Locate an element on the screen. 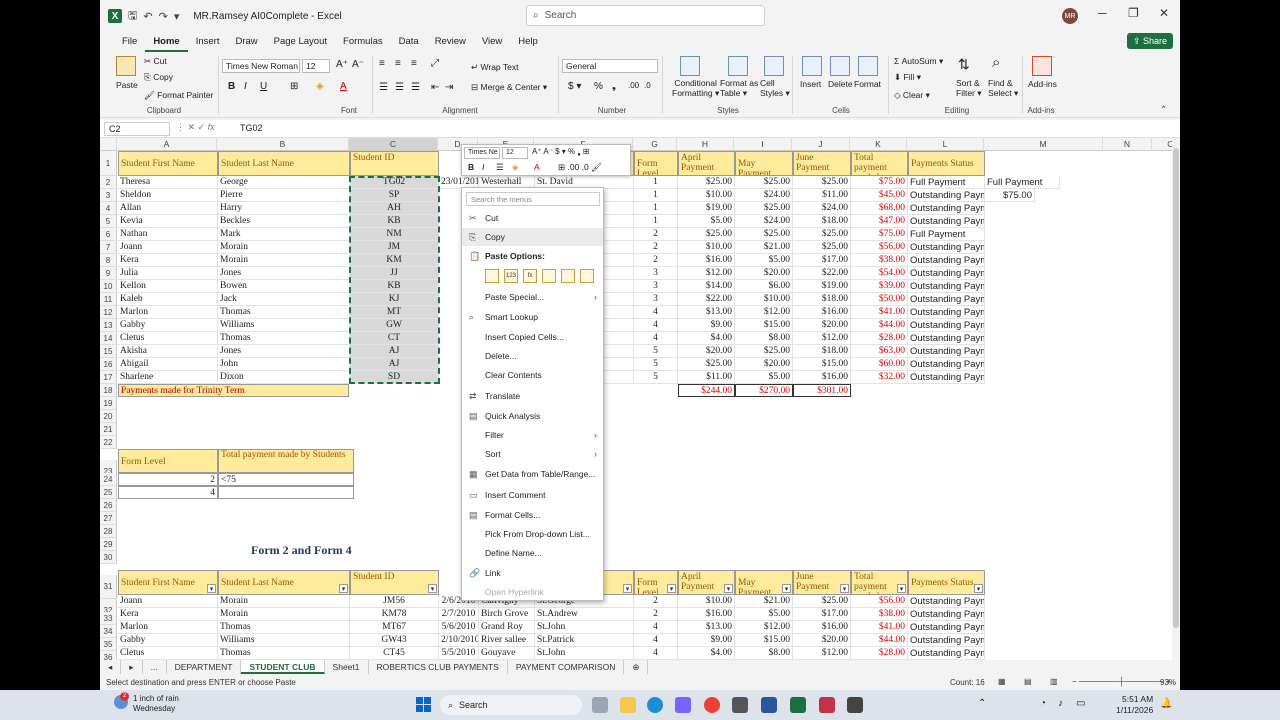 Image resolution: width=1280 pixels, height=720 pixels. number-format-combo: General is located at coordinates (610, 66).